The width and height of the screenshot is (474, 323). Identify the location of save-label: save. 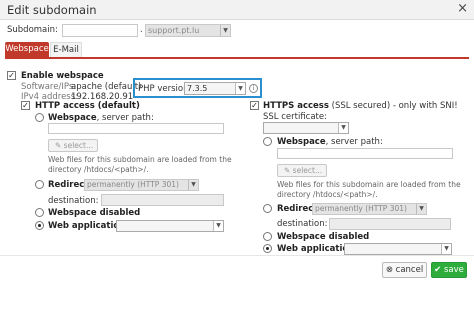
(453, 270).